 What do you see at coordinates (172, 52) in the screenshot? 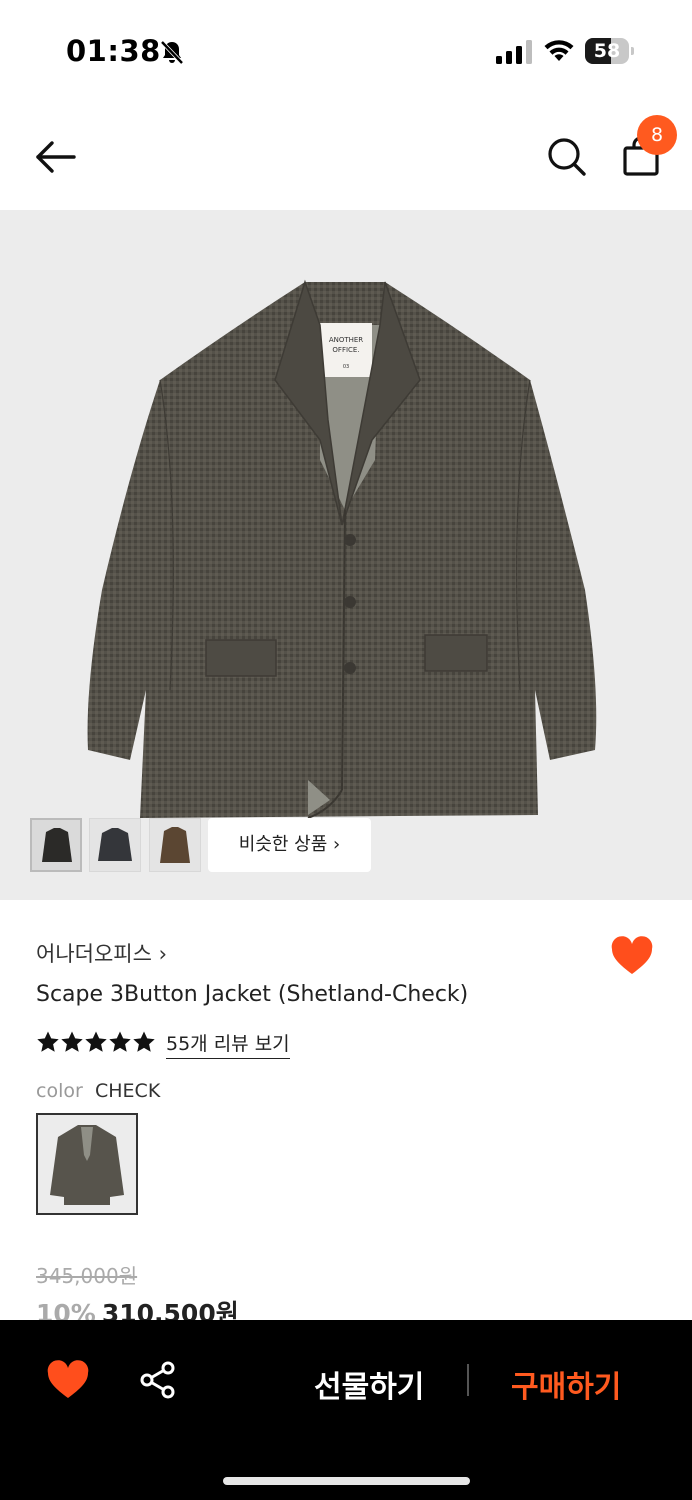
I see `bell-off-icon` at bounding box center [172, 52].